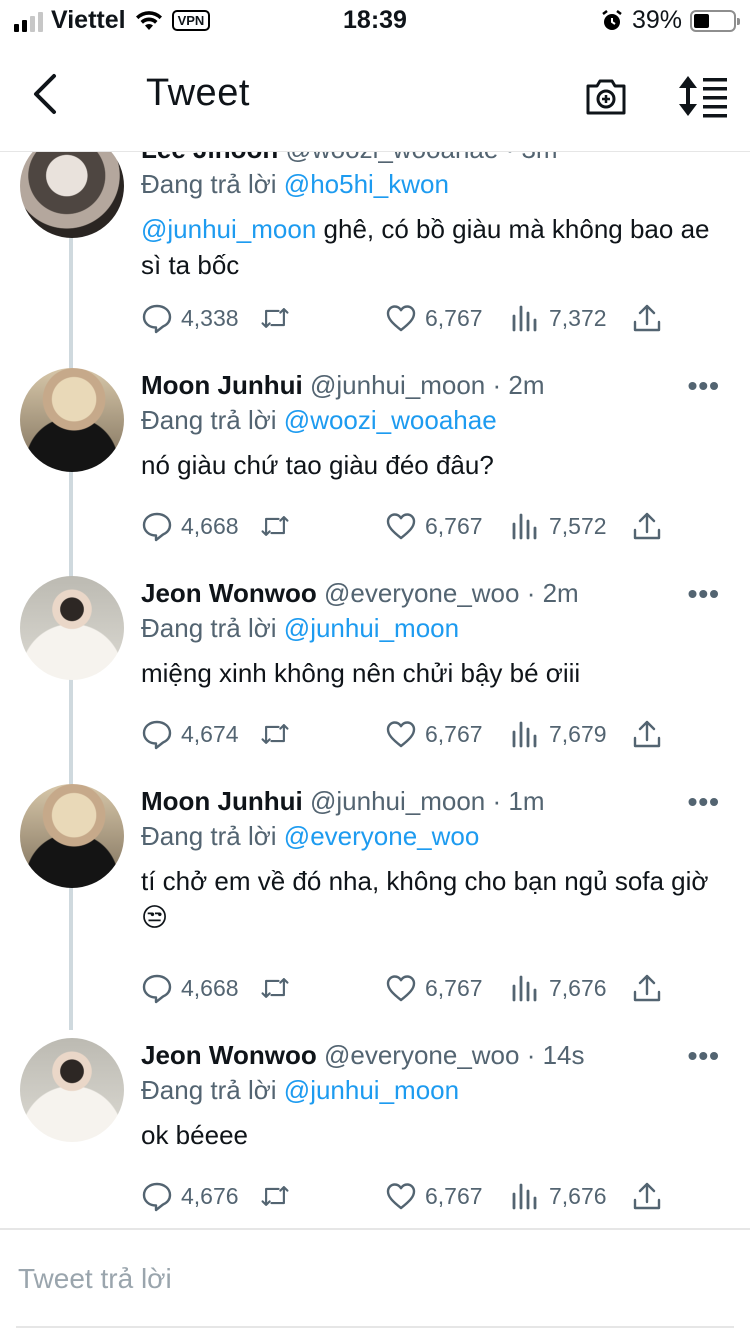 This screenshot has height=1334, width=750. What do you see at coordinates (375, 1327) in the screenshot?
I see `composer-divider` at bounding box center [375, 1327].